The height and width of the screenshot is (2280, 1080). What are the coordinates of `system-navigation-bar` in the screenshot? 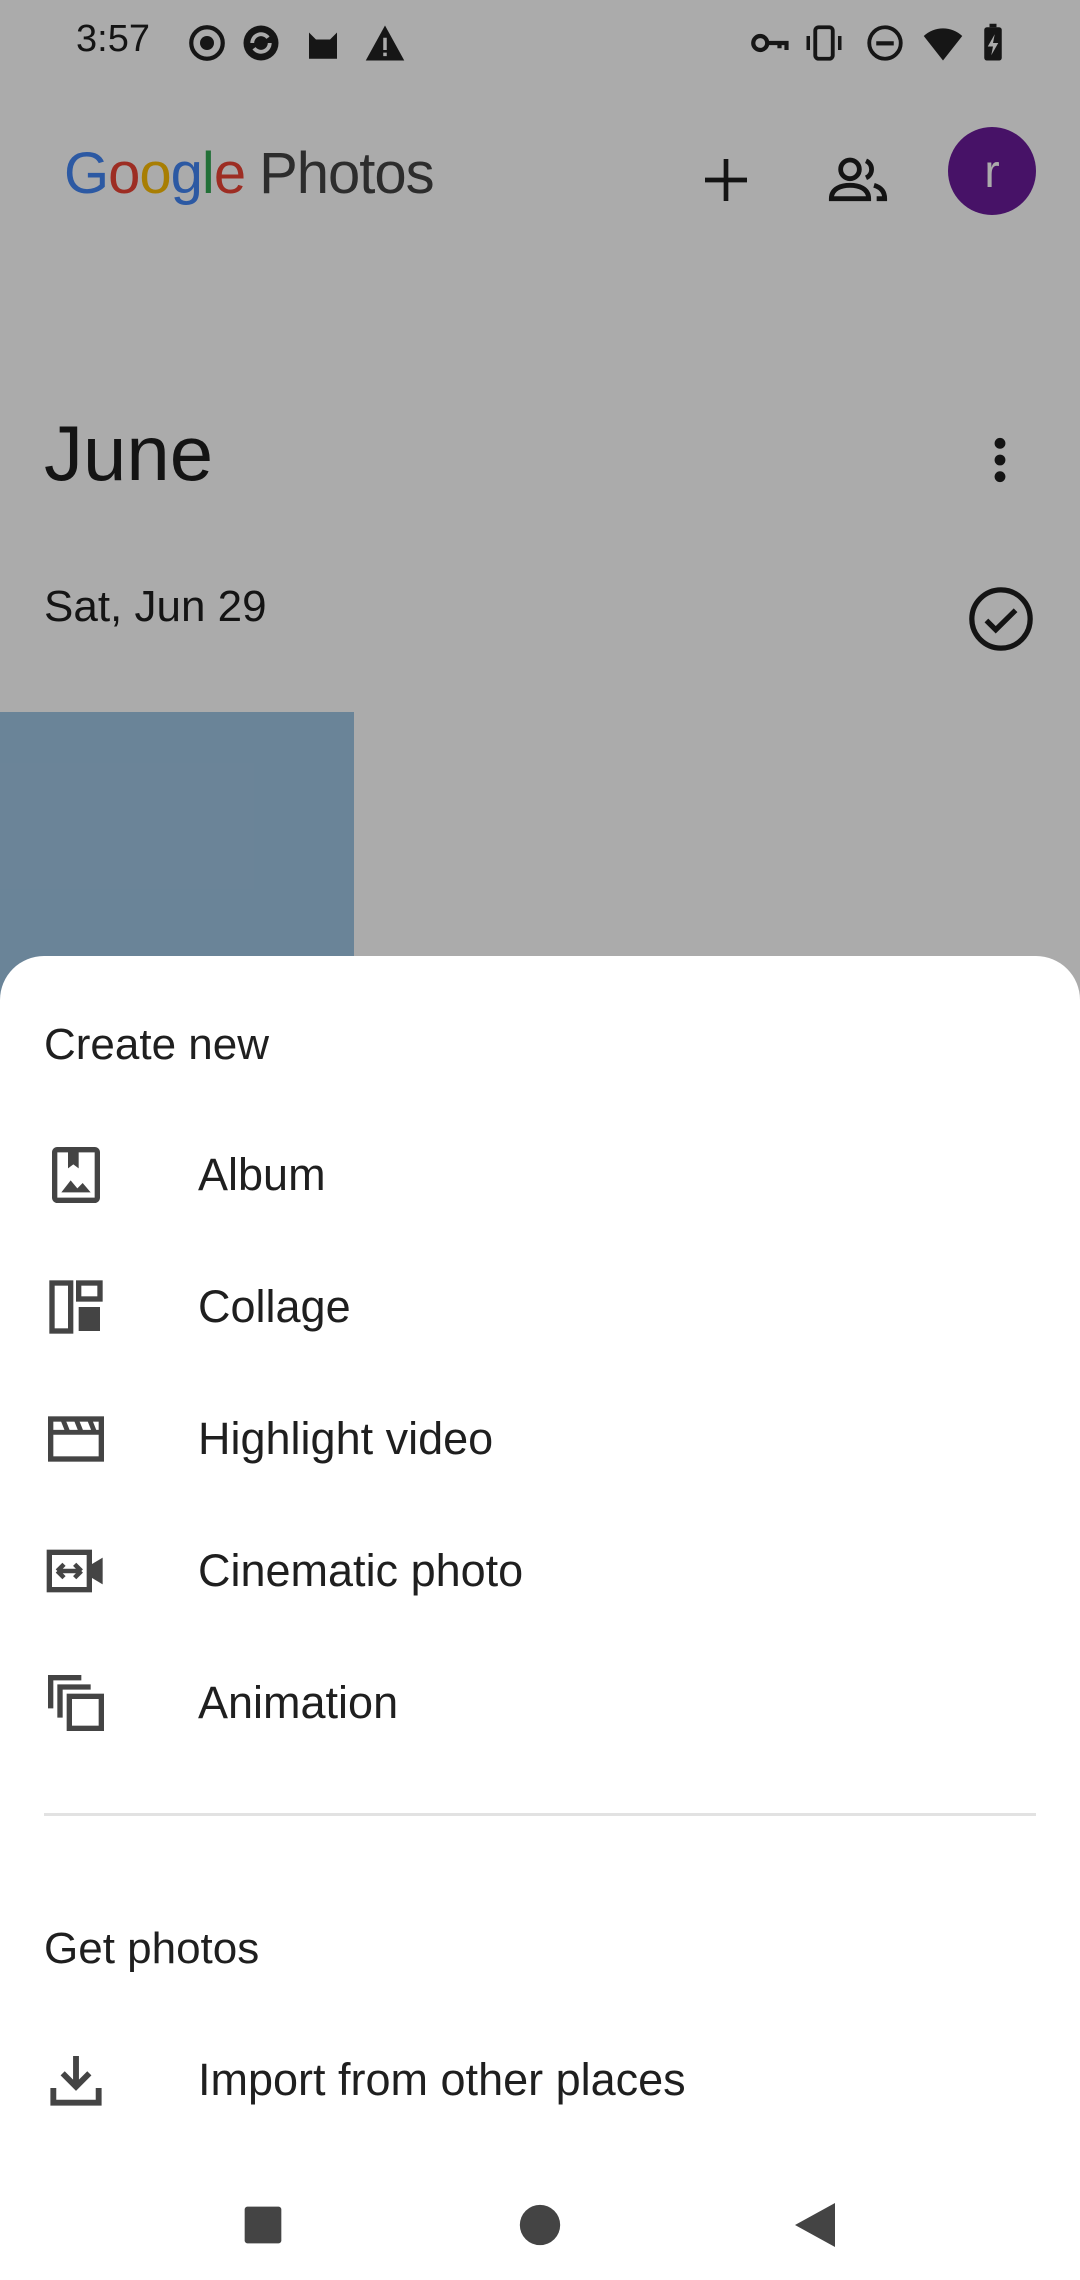 It's located at (540, 2220).